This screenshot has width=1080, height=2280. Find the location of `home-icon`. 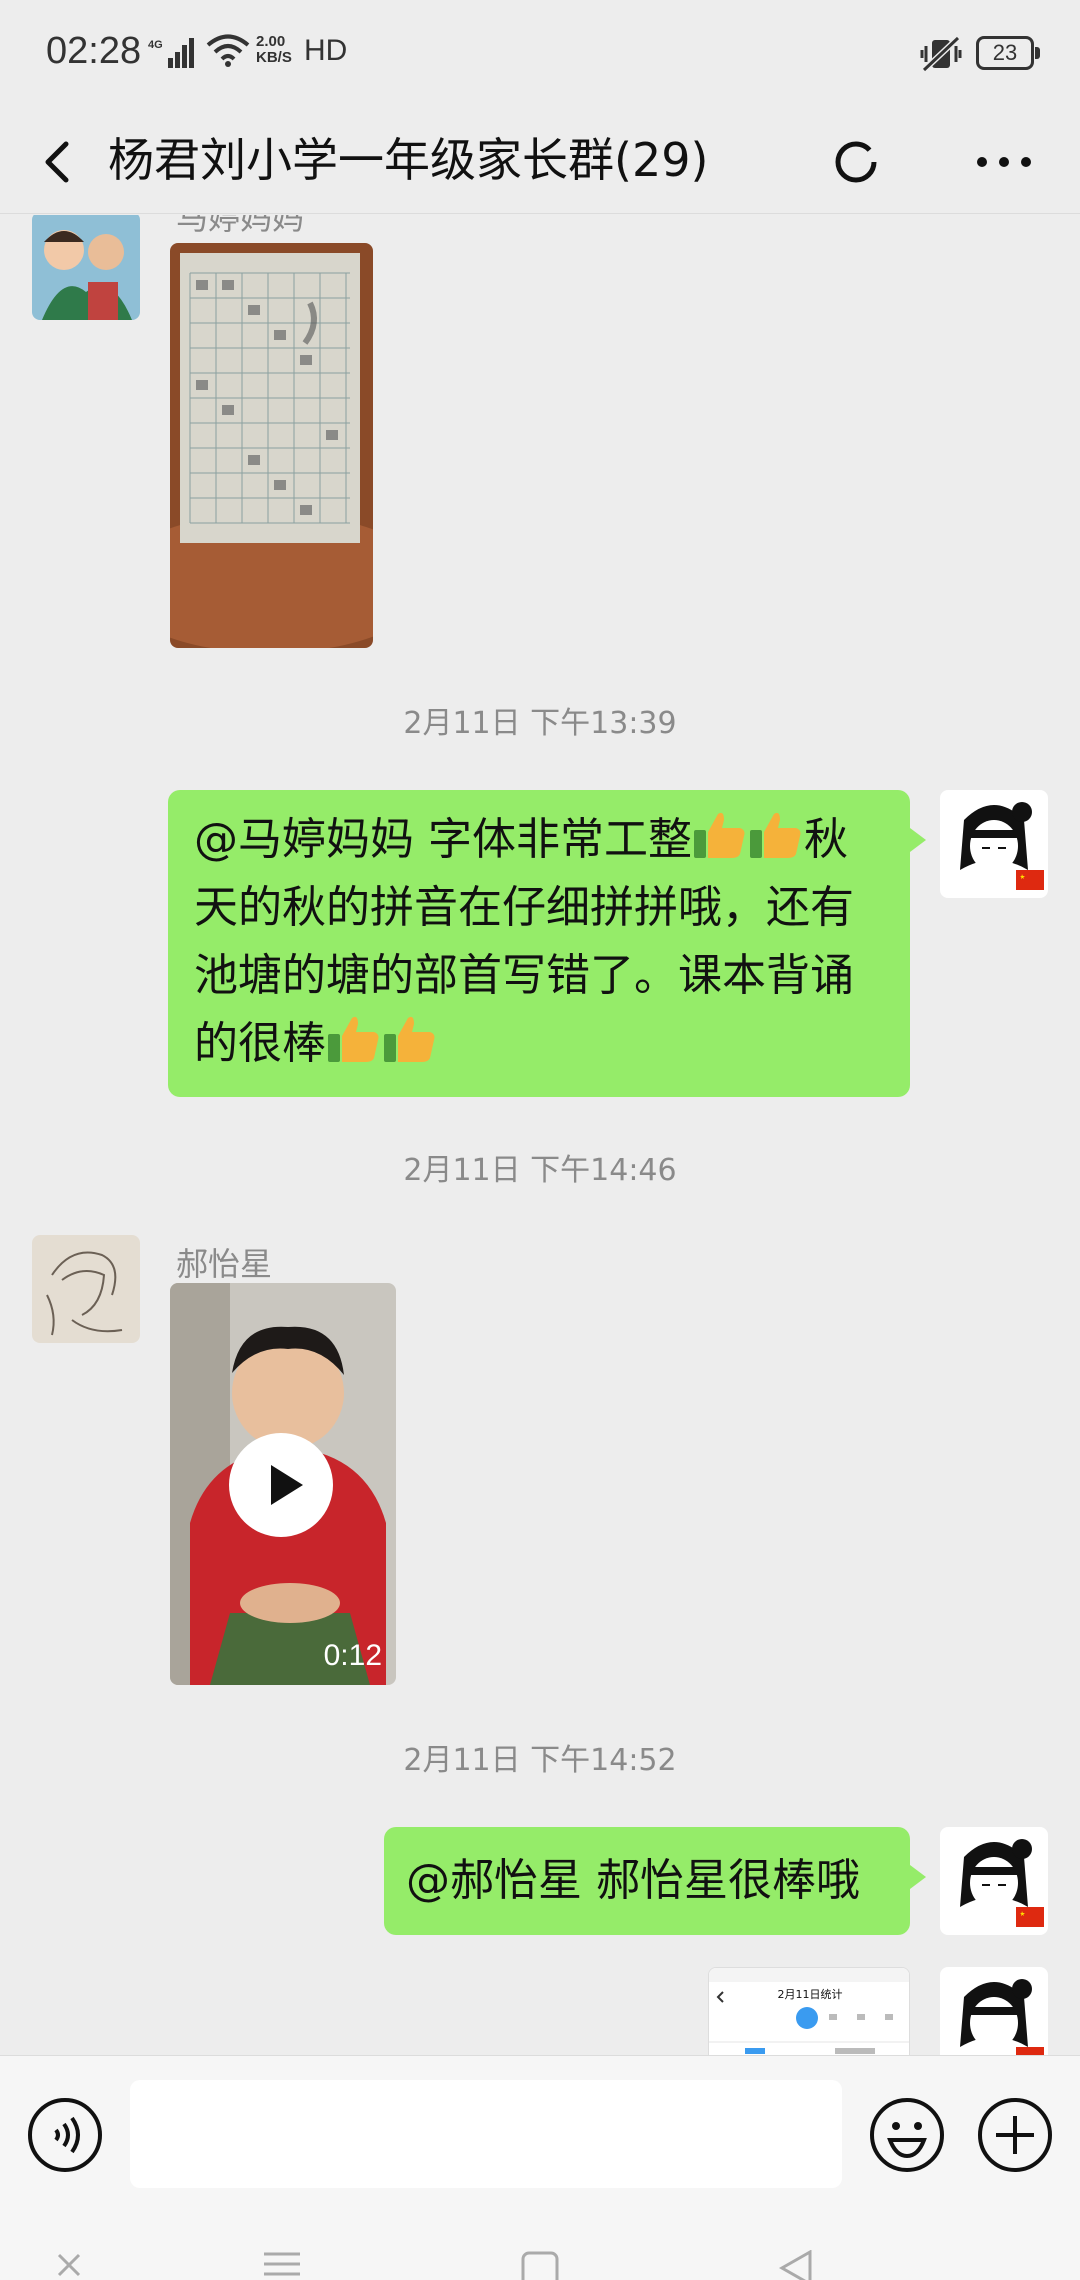

home-icon is located at coordinates (540, 2265).